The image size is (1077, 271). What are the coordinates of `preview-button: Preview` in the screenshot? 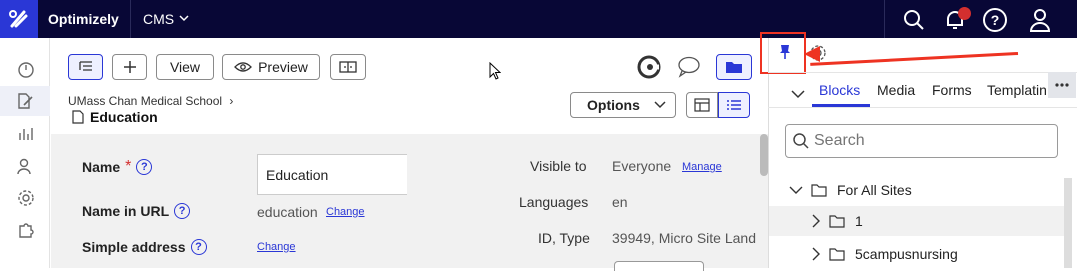 It's located at (271, 67).